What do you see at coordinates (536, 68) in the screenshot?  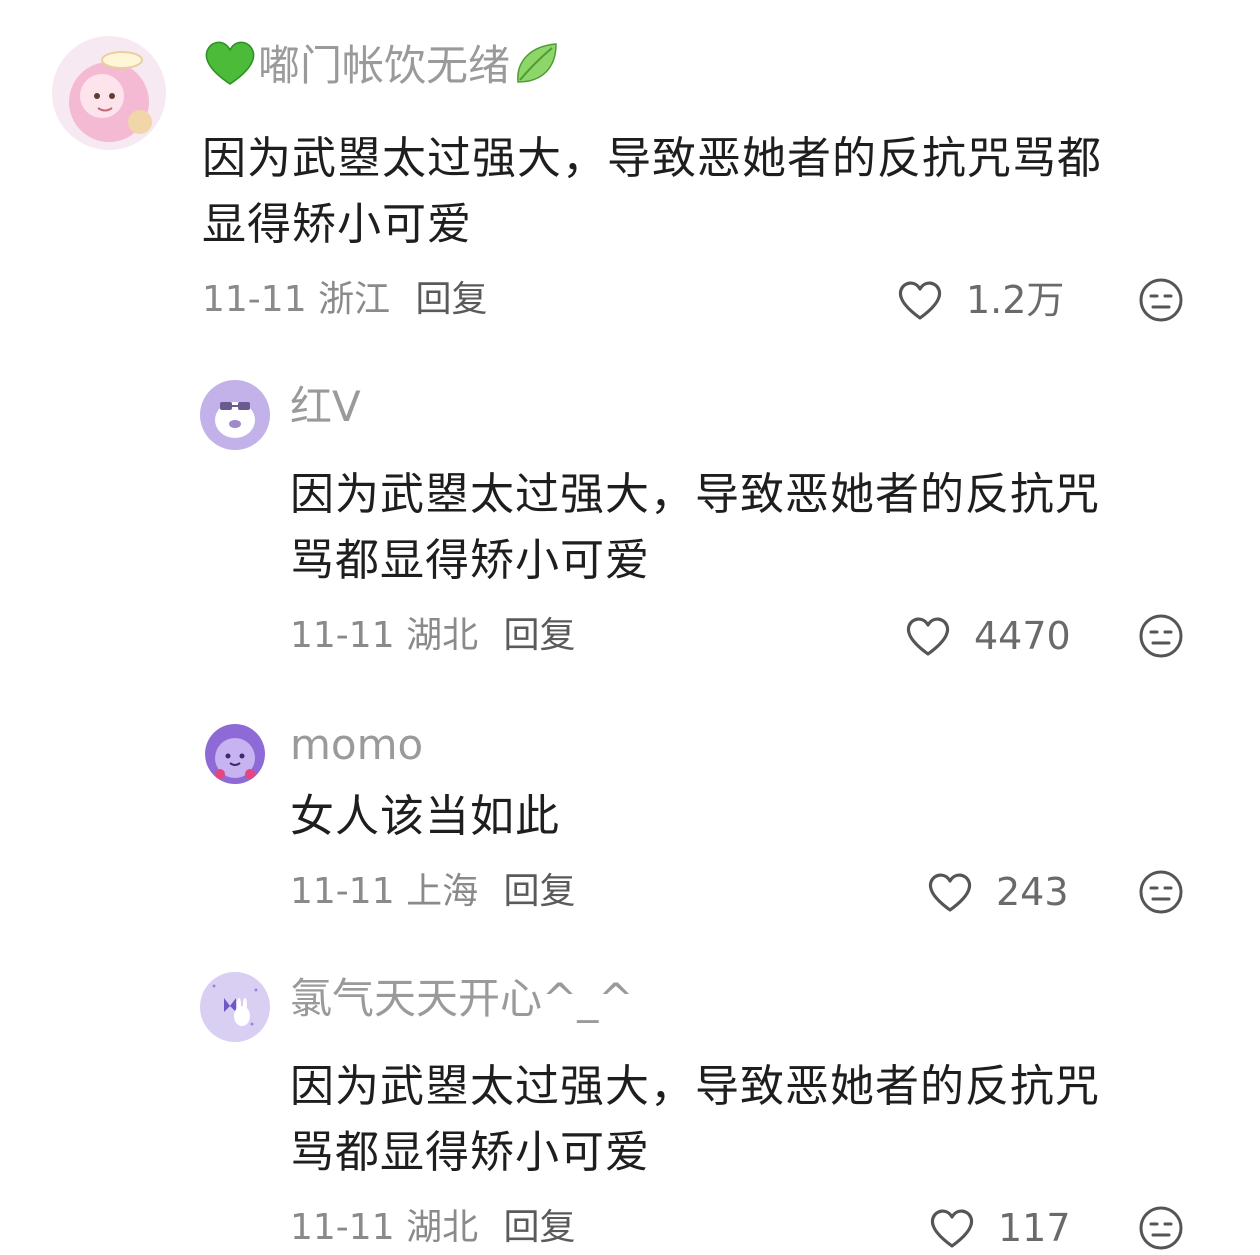 I see `leaf-icon` at bounding box center [536, 68].